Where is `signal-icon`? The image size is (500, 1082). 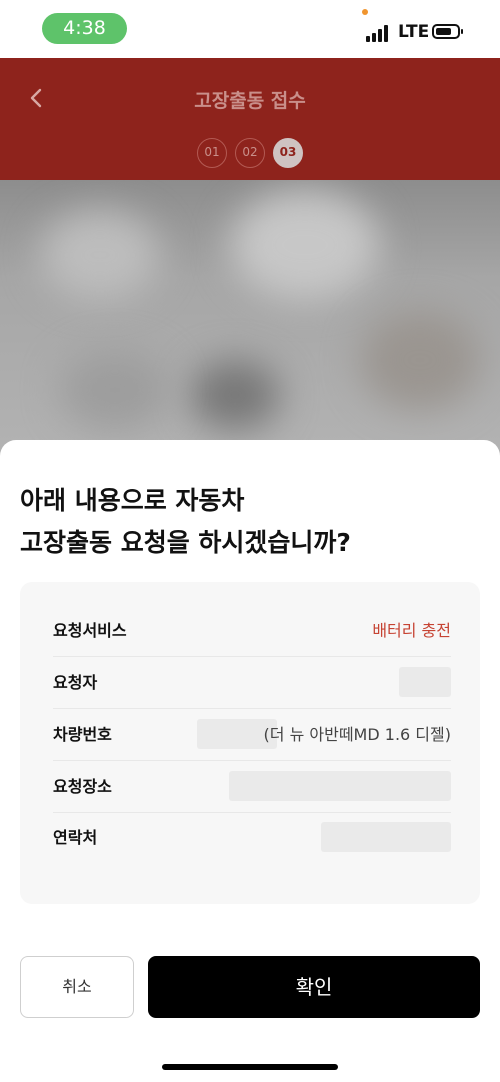
signal-icon is located at coordinates (379, 33).